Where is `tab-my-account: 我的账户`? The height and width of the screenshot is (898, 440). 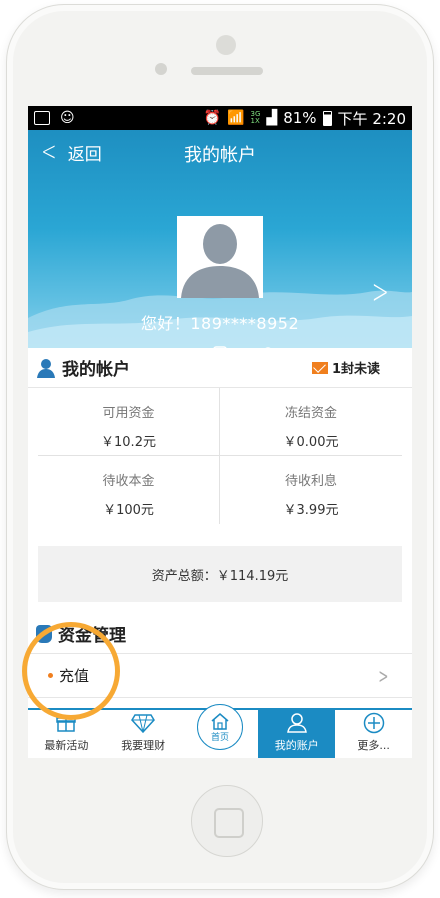 tab-my-account: 我的账户 is located at coordinates (297, 734).